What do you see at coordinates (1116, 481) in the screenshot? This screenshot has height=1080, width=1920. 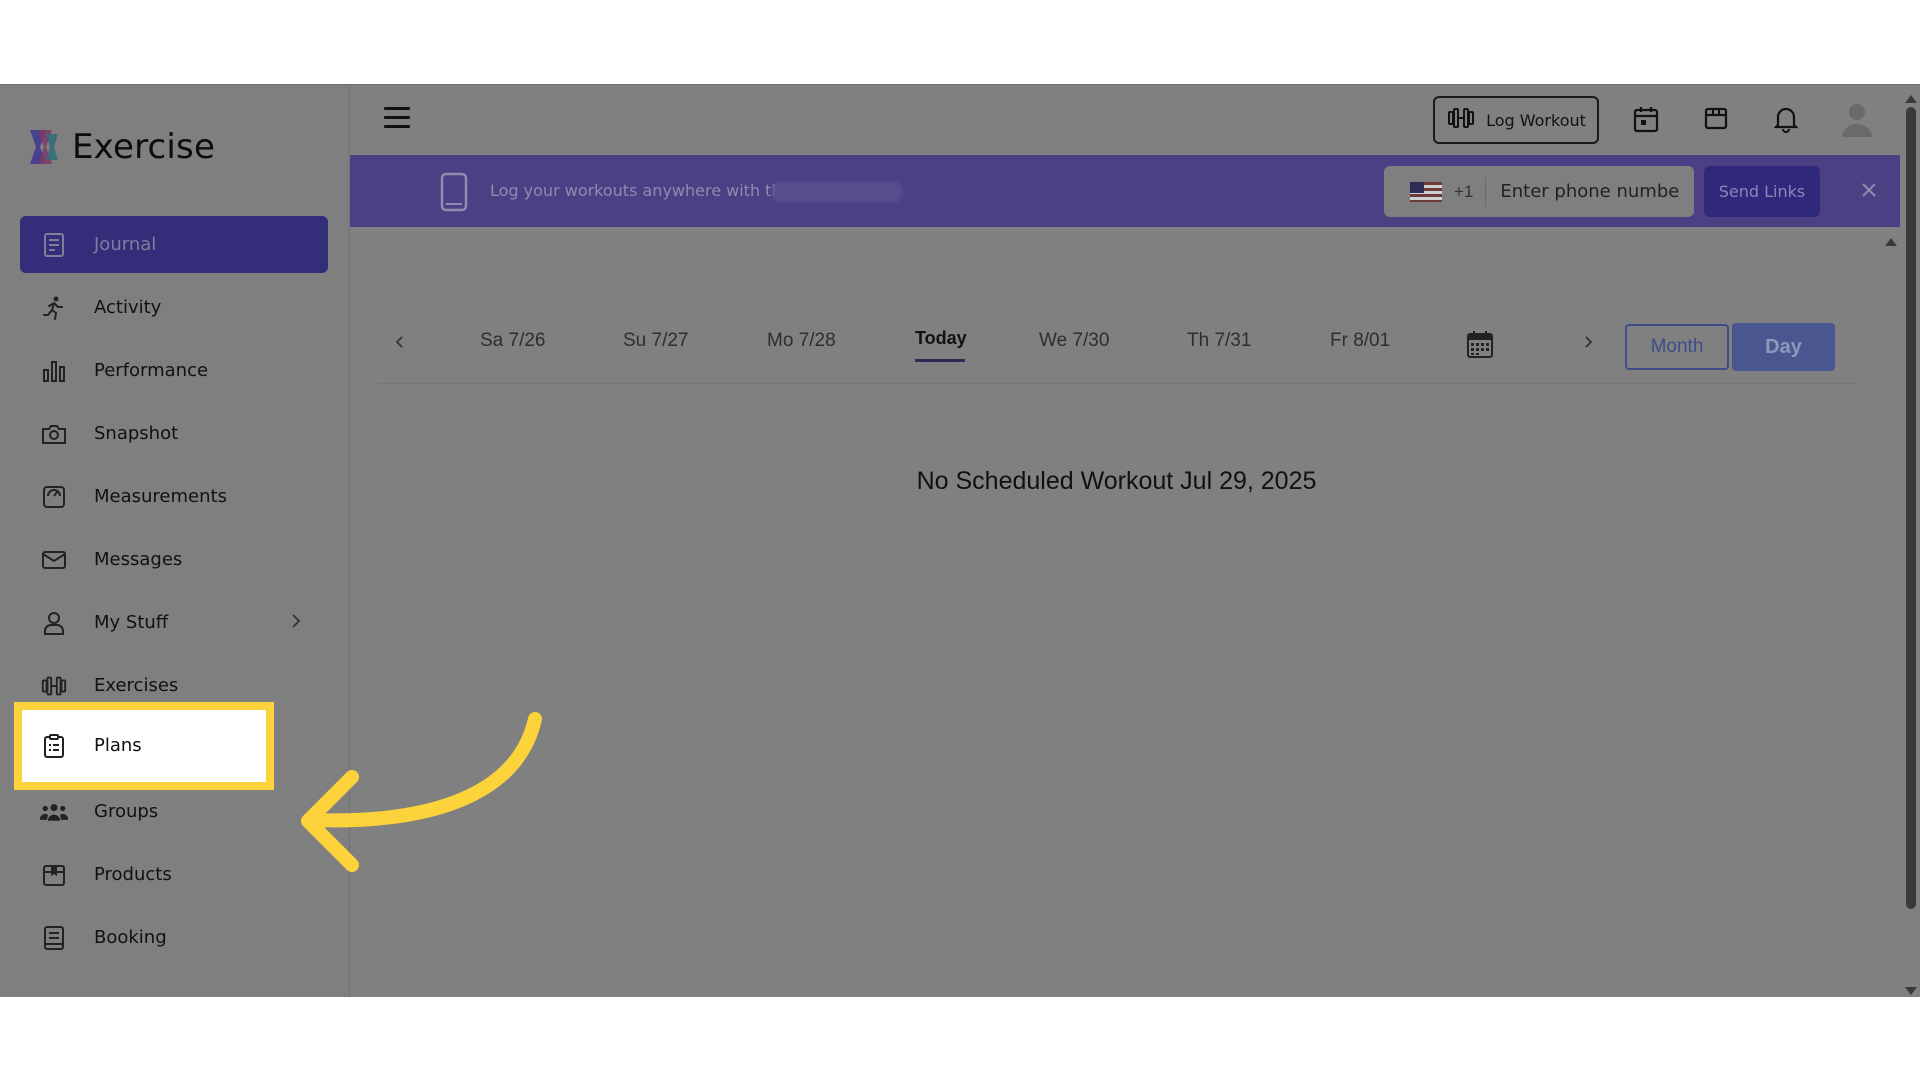 I see `empty-state-message: No Scheduled Workout Jul 29, 2025` at bounding box center [1116, 481].